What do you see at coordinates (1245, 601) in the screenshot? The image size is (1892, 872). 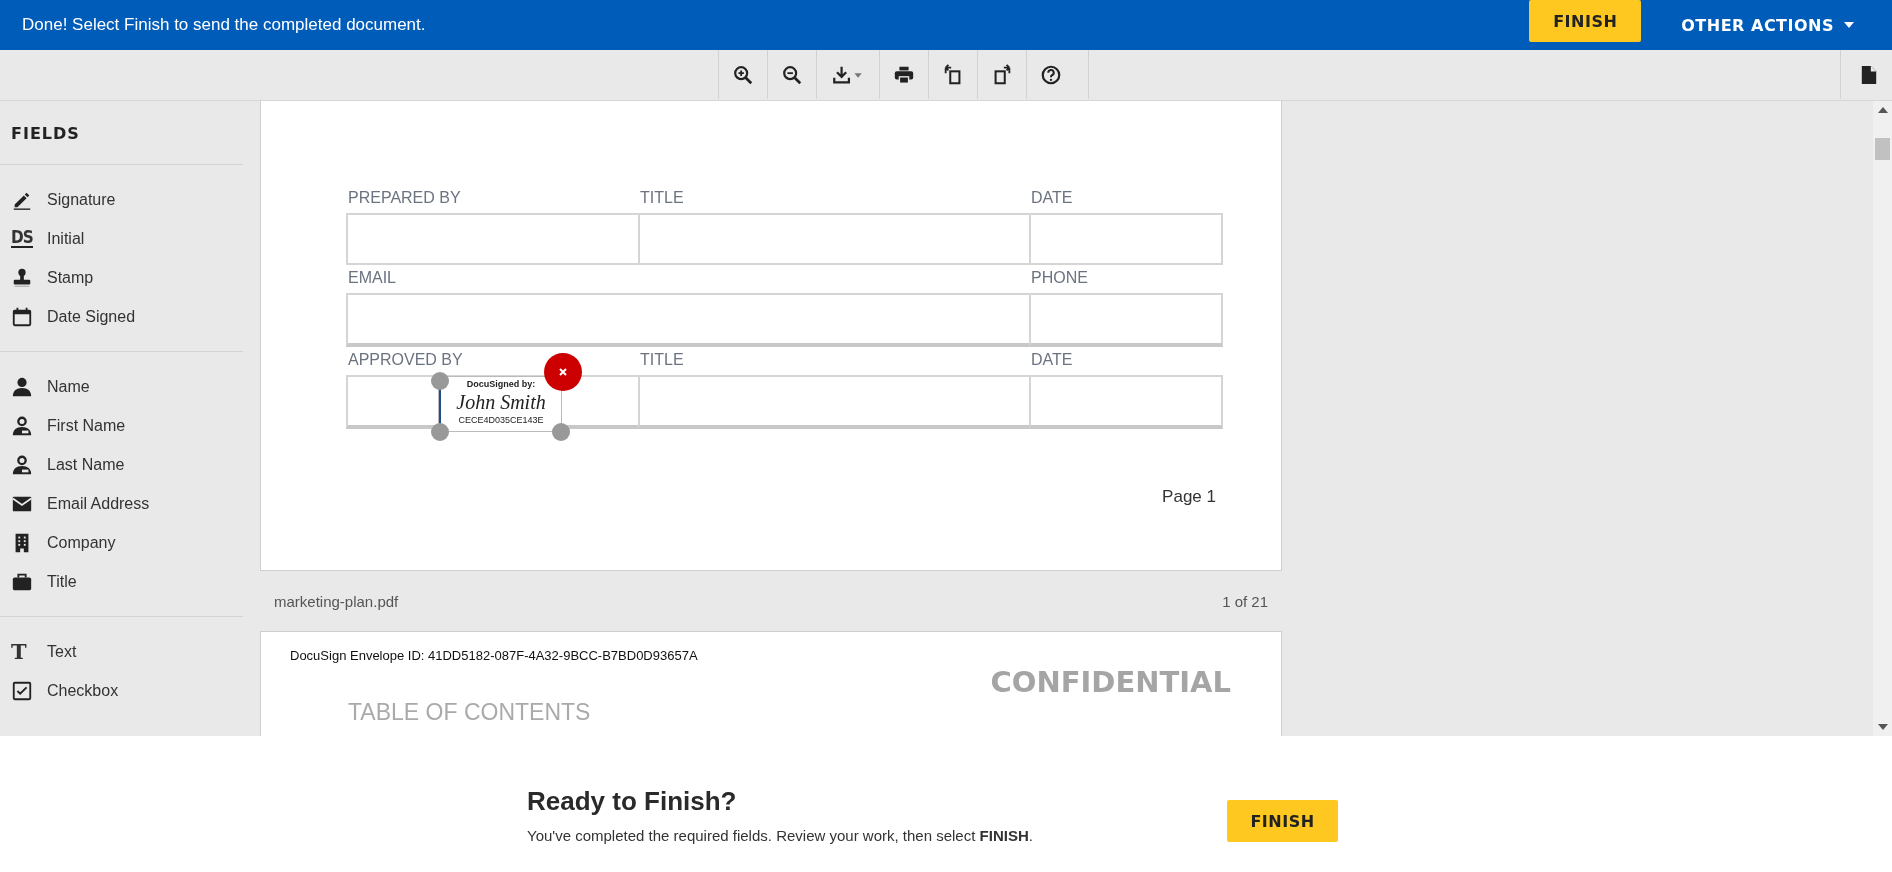 I see `page-count: 1 of 21` at bounding box center [1245, 601].